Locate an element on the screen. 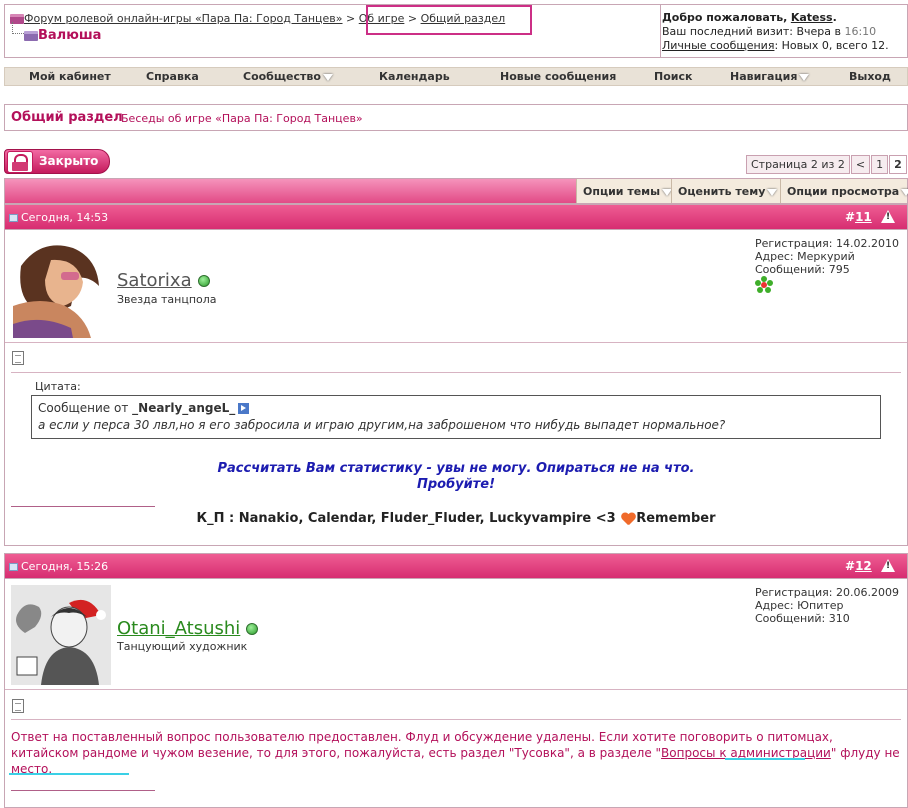  page-1-link: 1 is located at coordinates (880, 164).